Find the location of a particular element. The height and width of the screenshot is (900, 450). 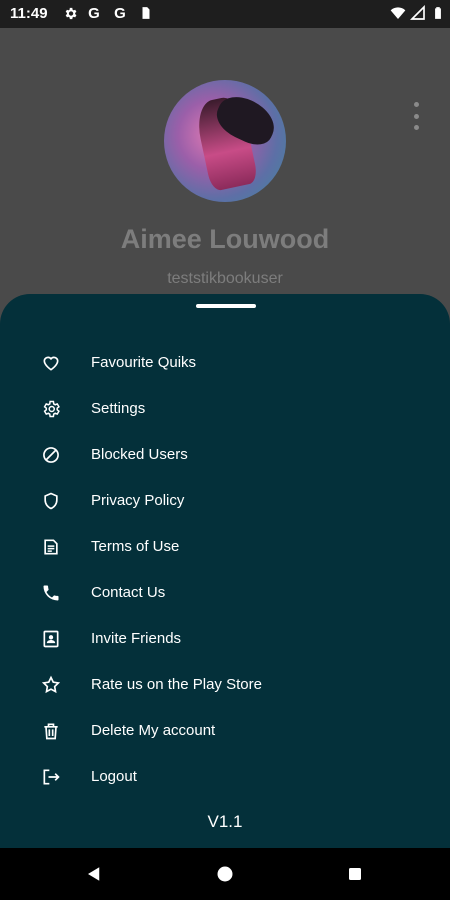

sim-card-icon is located at coordinates (146, 13).